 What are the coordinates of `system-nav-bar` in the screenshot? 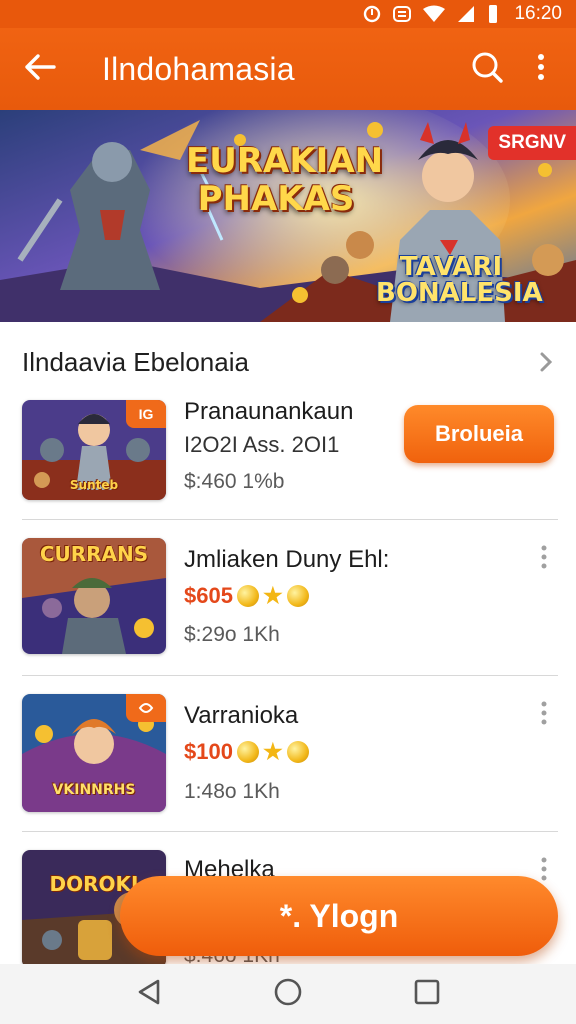 It's located at (288, 994).